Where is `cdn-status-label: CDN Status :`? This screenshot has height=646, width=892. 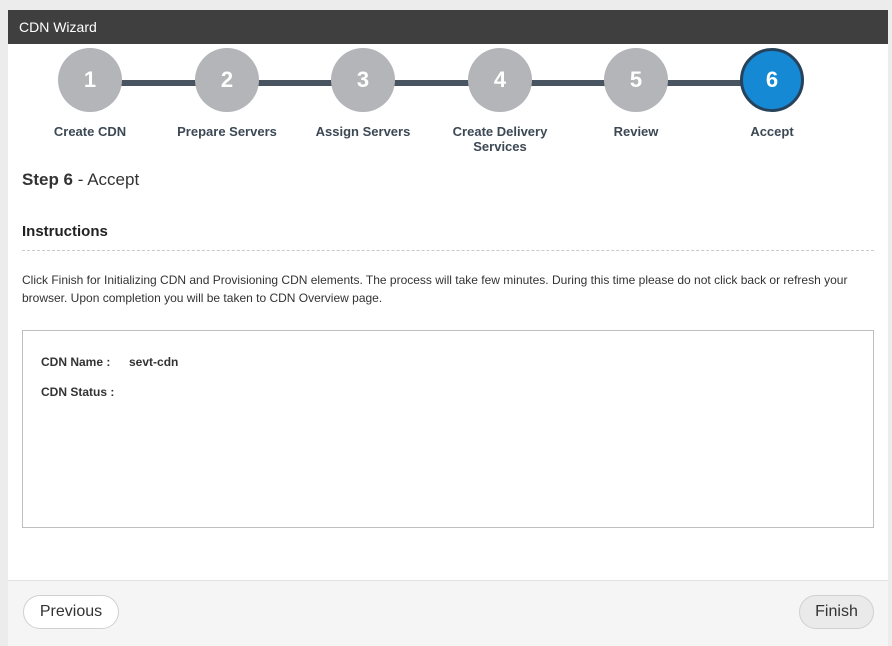
cdn-status-label: CDN Status : is located at coordinates (78, 392).